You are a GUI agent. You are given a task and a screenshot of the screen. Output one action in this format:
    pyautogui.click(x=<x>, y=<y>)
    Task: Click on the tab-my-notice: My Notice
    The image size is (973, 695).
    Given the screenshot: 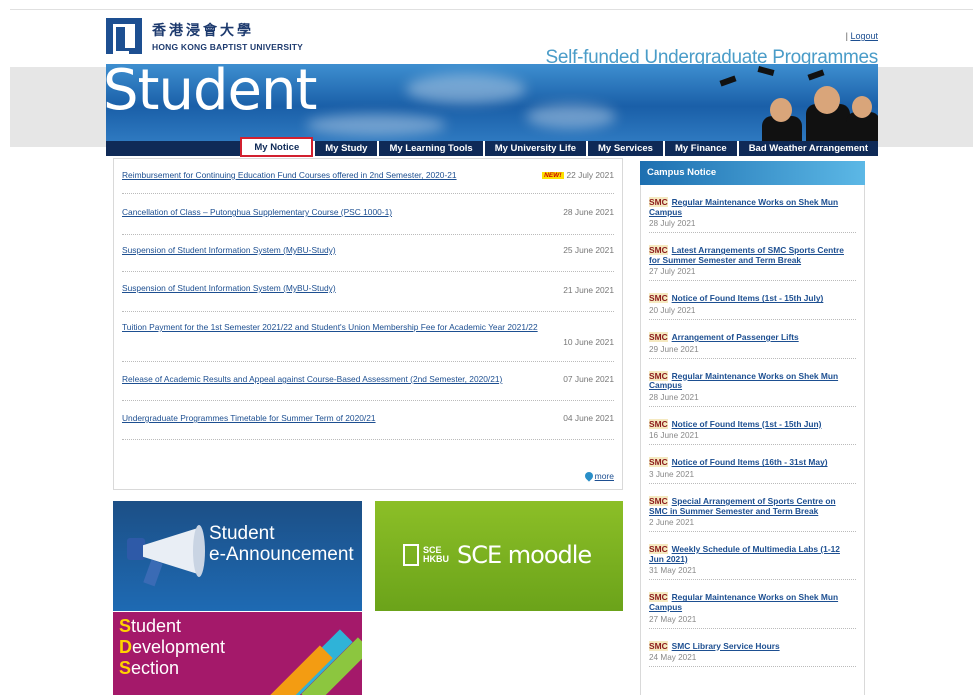 What is the action you would take?
    pyautogui.click(x=277, y=147)
    